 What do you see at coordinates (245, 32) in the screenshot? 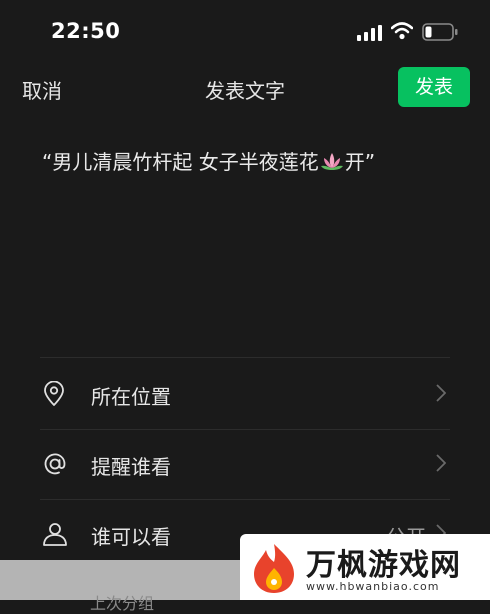
I see `status-bar: 22:50` at bounding box center [245, 32].